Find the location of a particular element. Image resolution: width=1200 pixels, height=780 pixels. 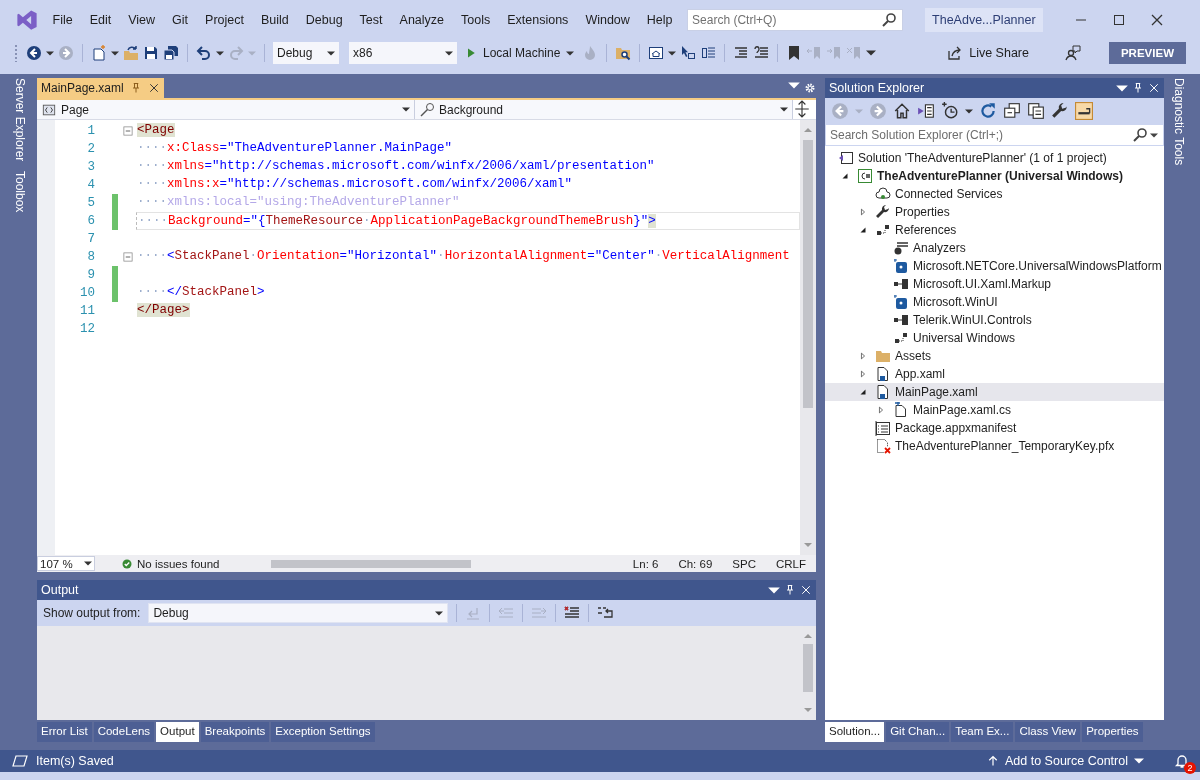

whitespace-indicator: SPC is located at coordinates (744, 563).